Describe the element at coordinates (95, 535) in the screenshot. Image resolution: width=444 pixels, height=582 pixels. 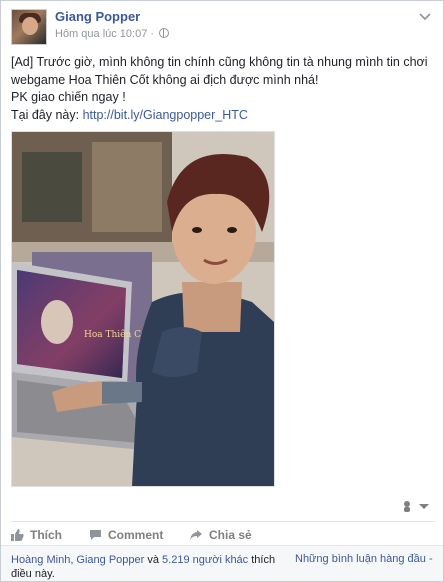
I see `comment-icon` at that location.